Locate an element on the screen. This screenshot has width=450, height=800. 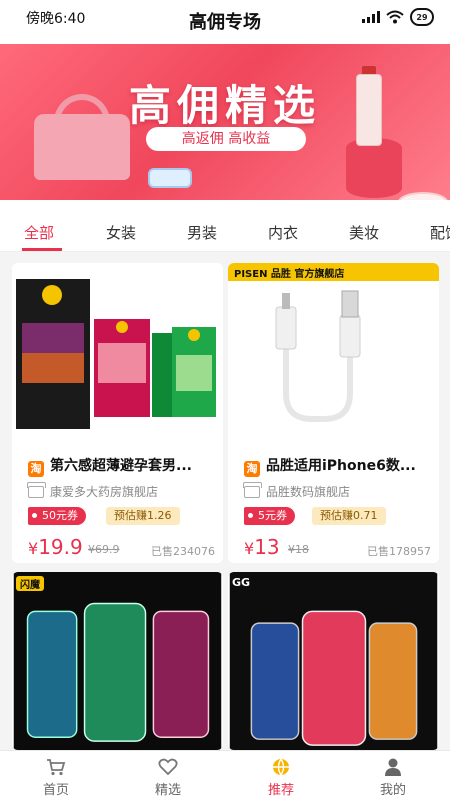
status-icons: 29 is located at coordinates (398, 17).